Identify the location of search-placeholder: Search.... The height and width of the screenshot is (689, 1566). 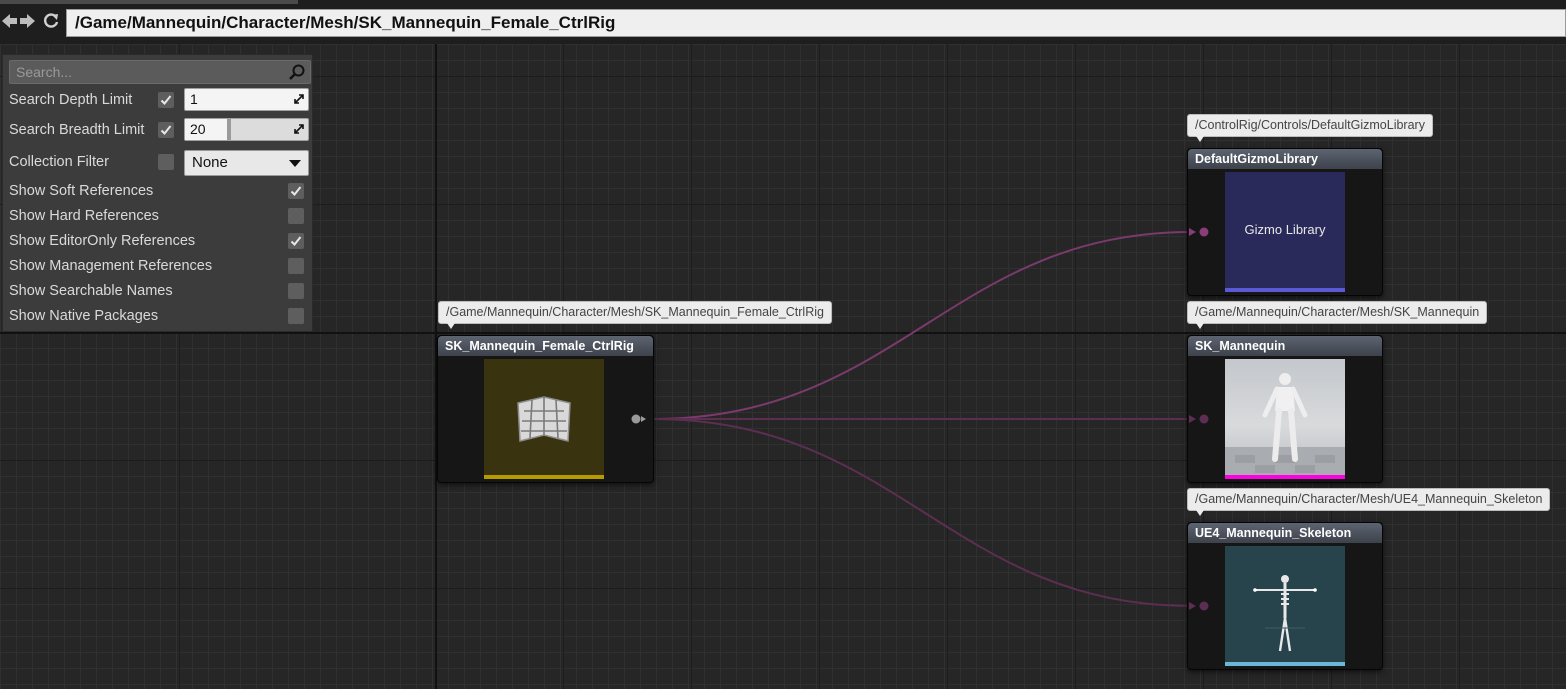
(44, 72).